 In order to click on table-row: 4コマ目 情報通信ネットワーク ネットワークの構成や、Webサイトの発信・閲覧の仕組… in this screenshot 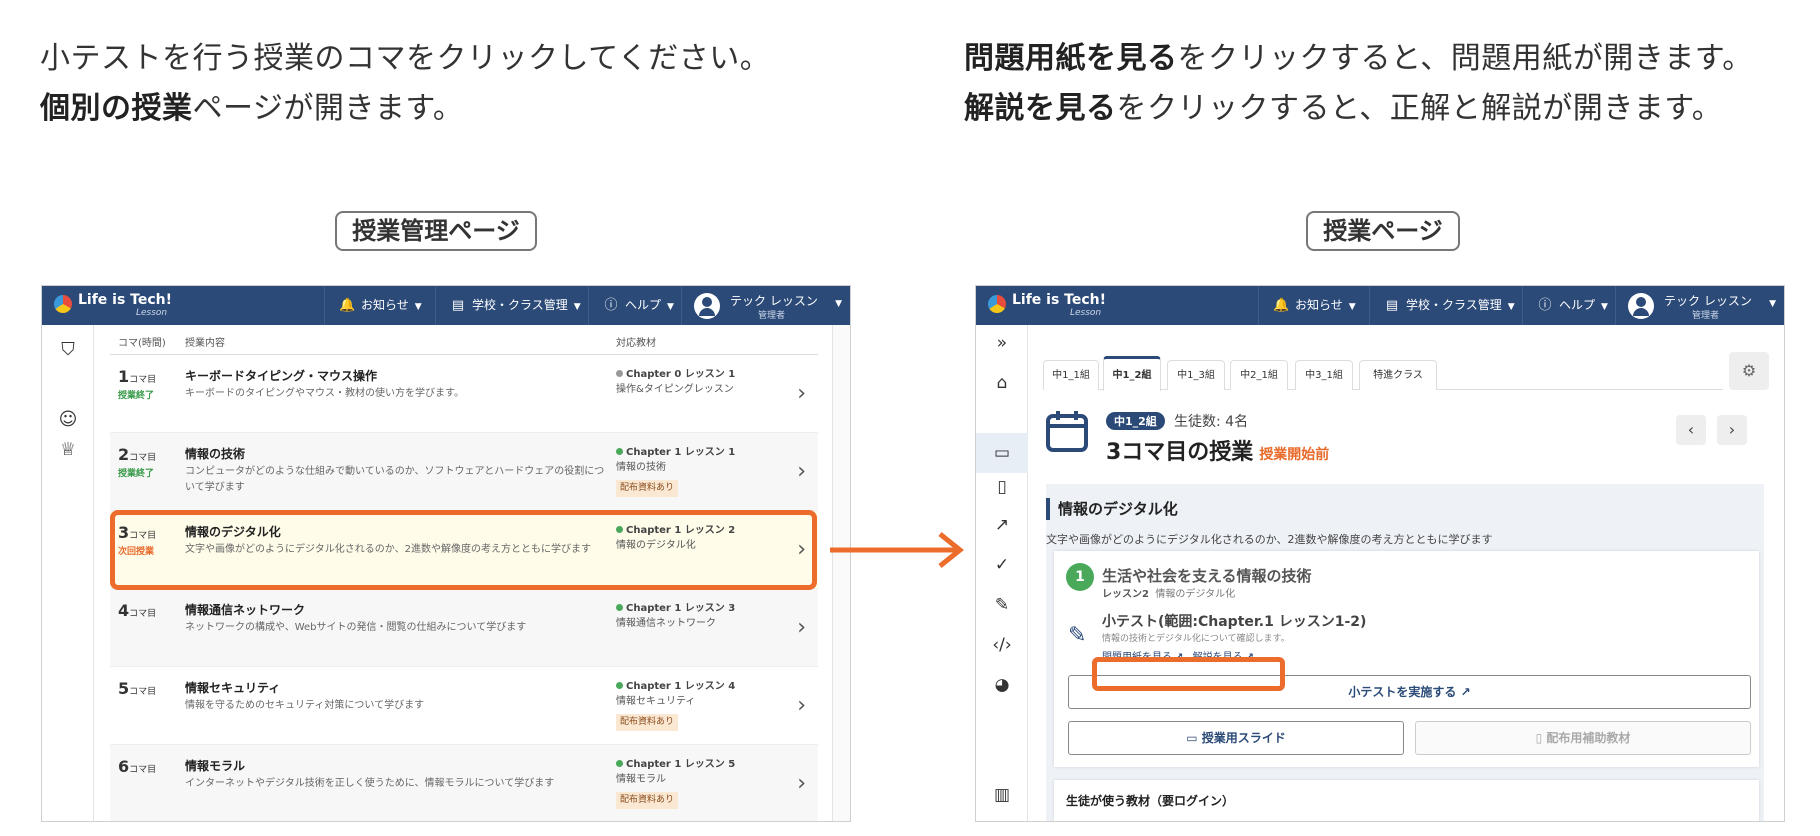, I will do `click(464, 628)`.